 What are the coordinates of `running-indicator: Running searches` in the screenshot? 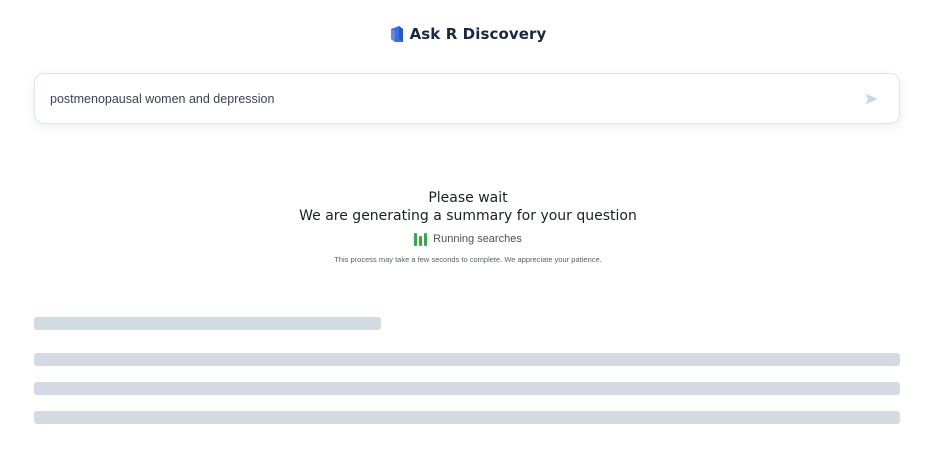 It's located at (468, 239).